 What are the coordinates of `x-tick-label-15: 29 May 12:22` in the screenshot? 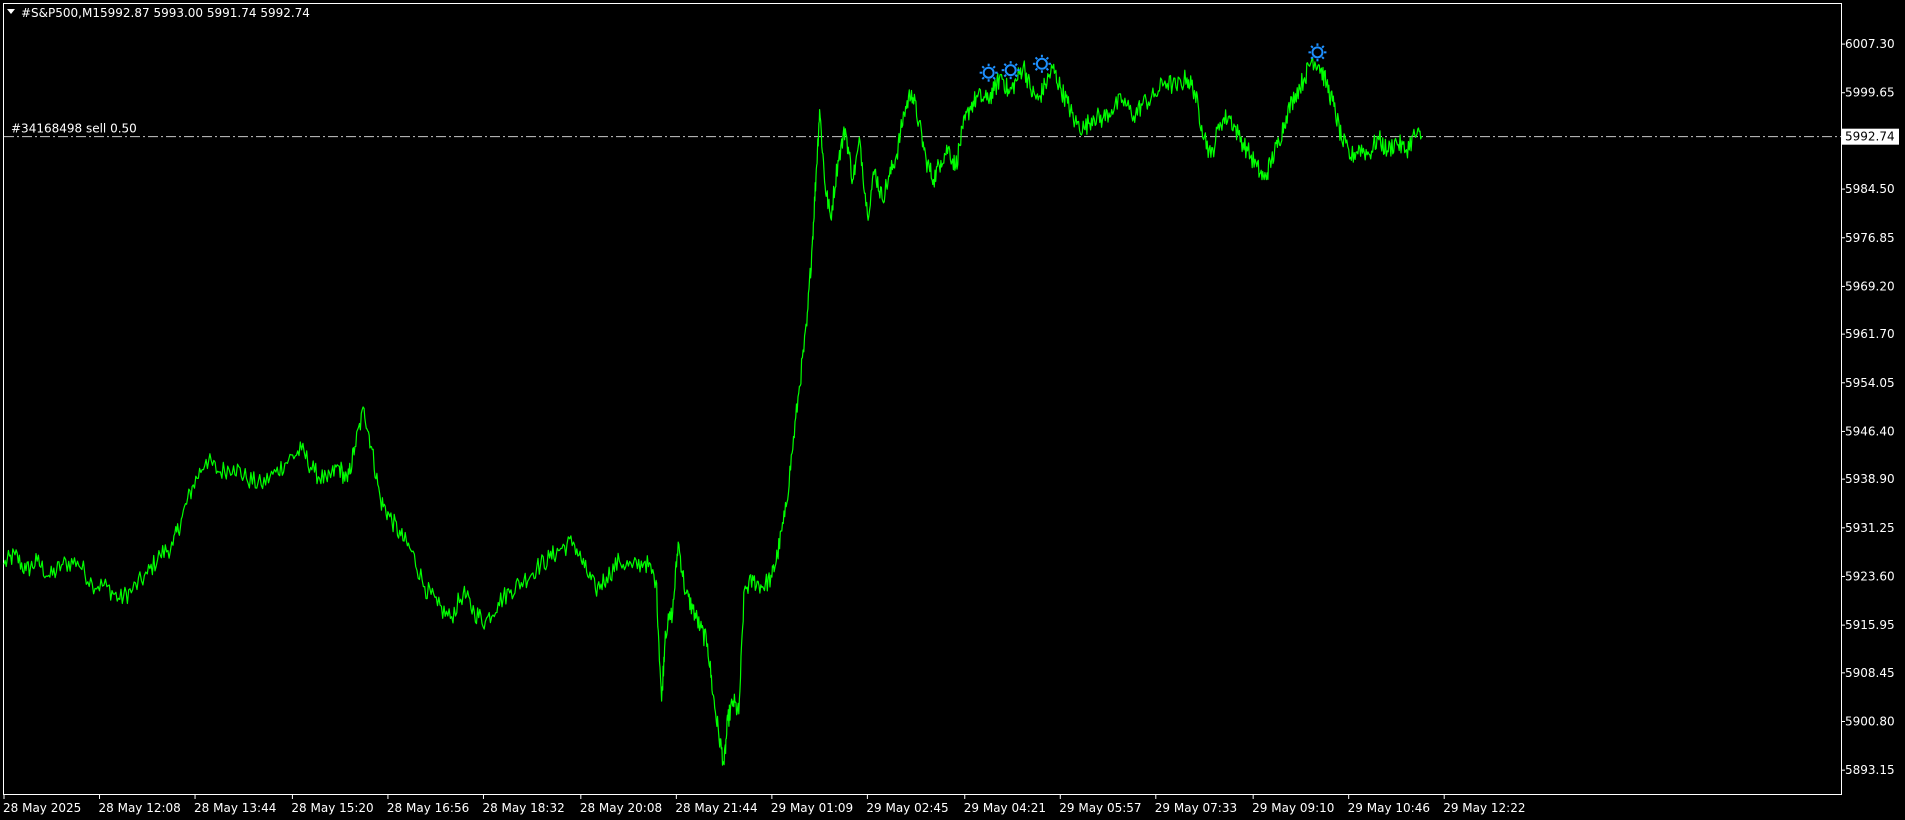 It's located at (1484, 808).